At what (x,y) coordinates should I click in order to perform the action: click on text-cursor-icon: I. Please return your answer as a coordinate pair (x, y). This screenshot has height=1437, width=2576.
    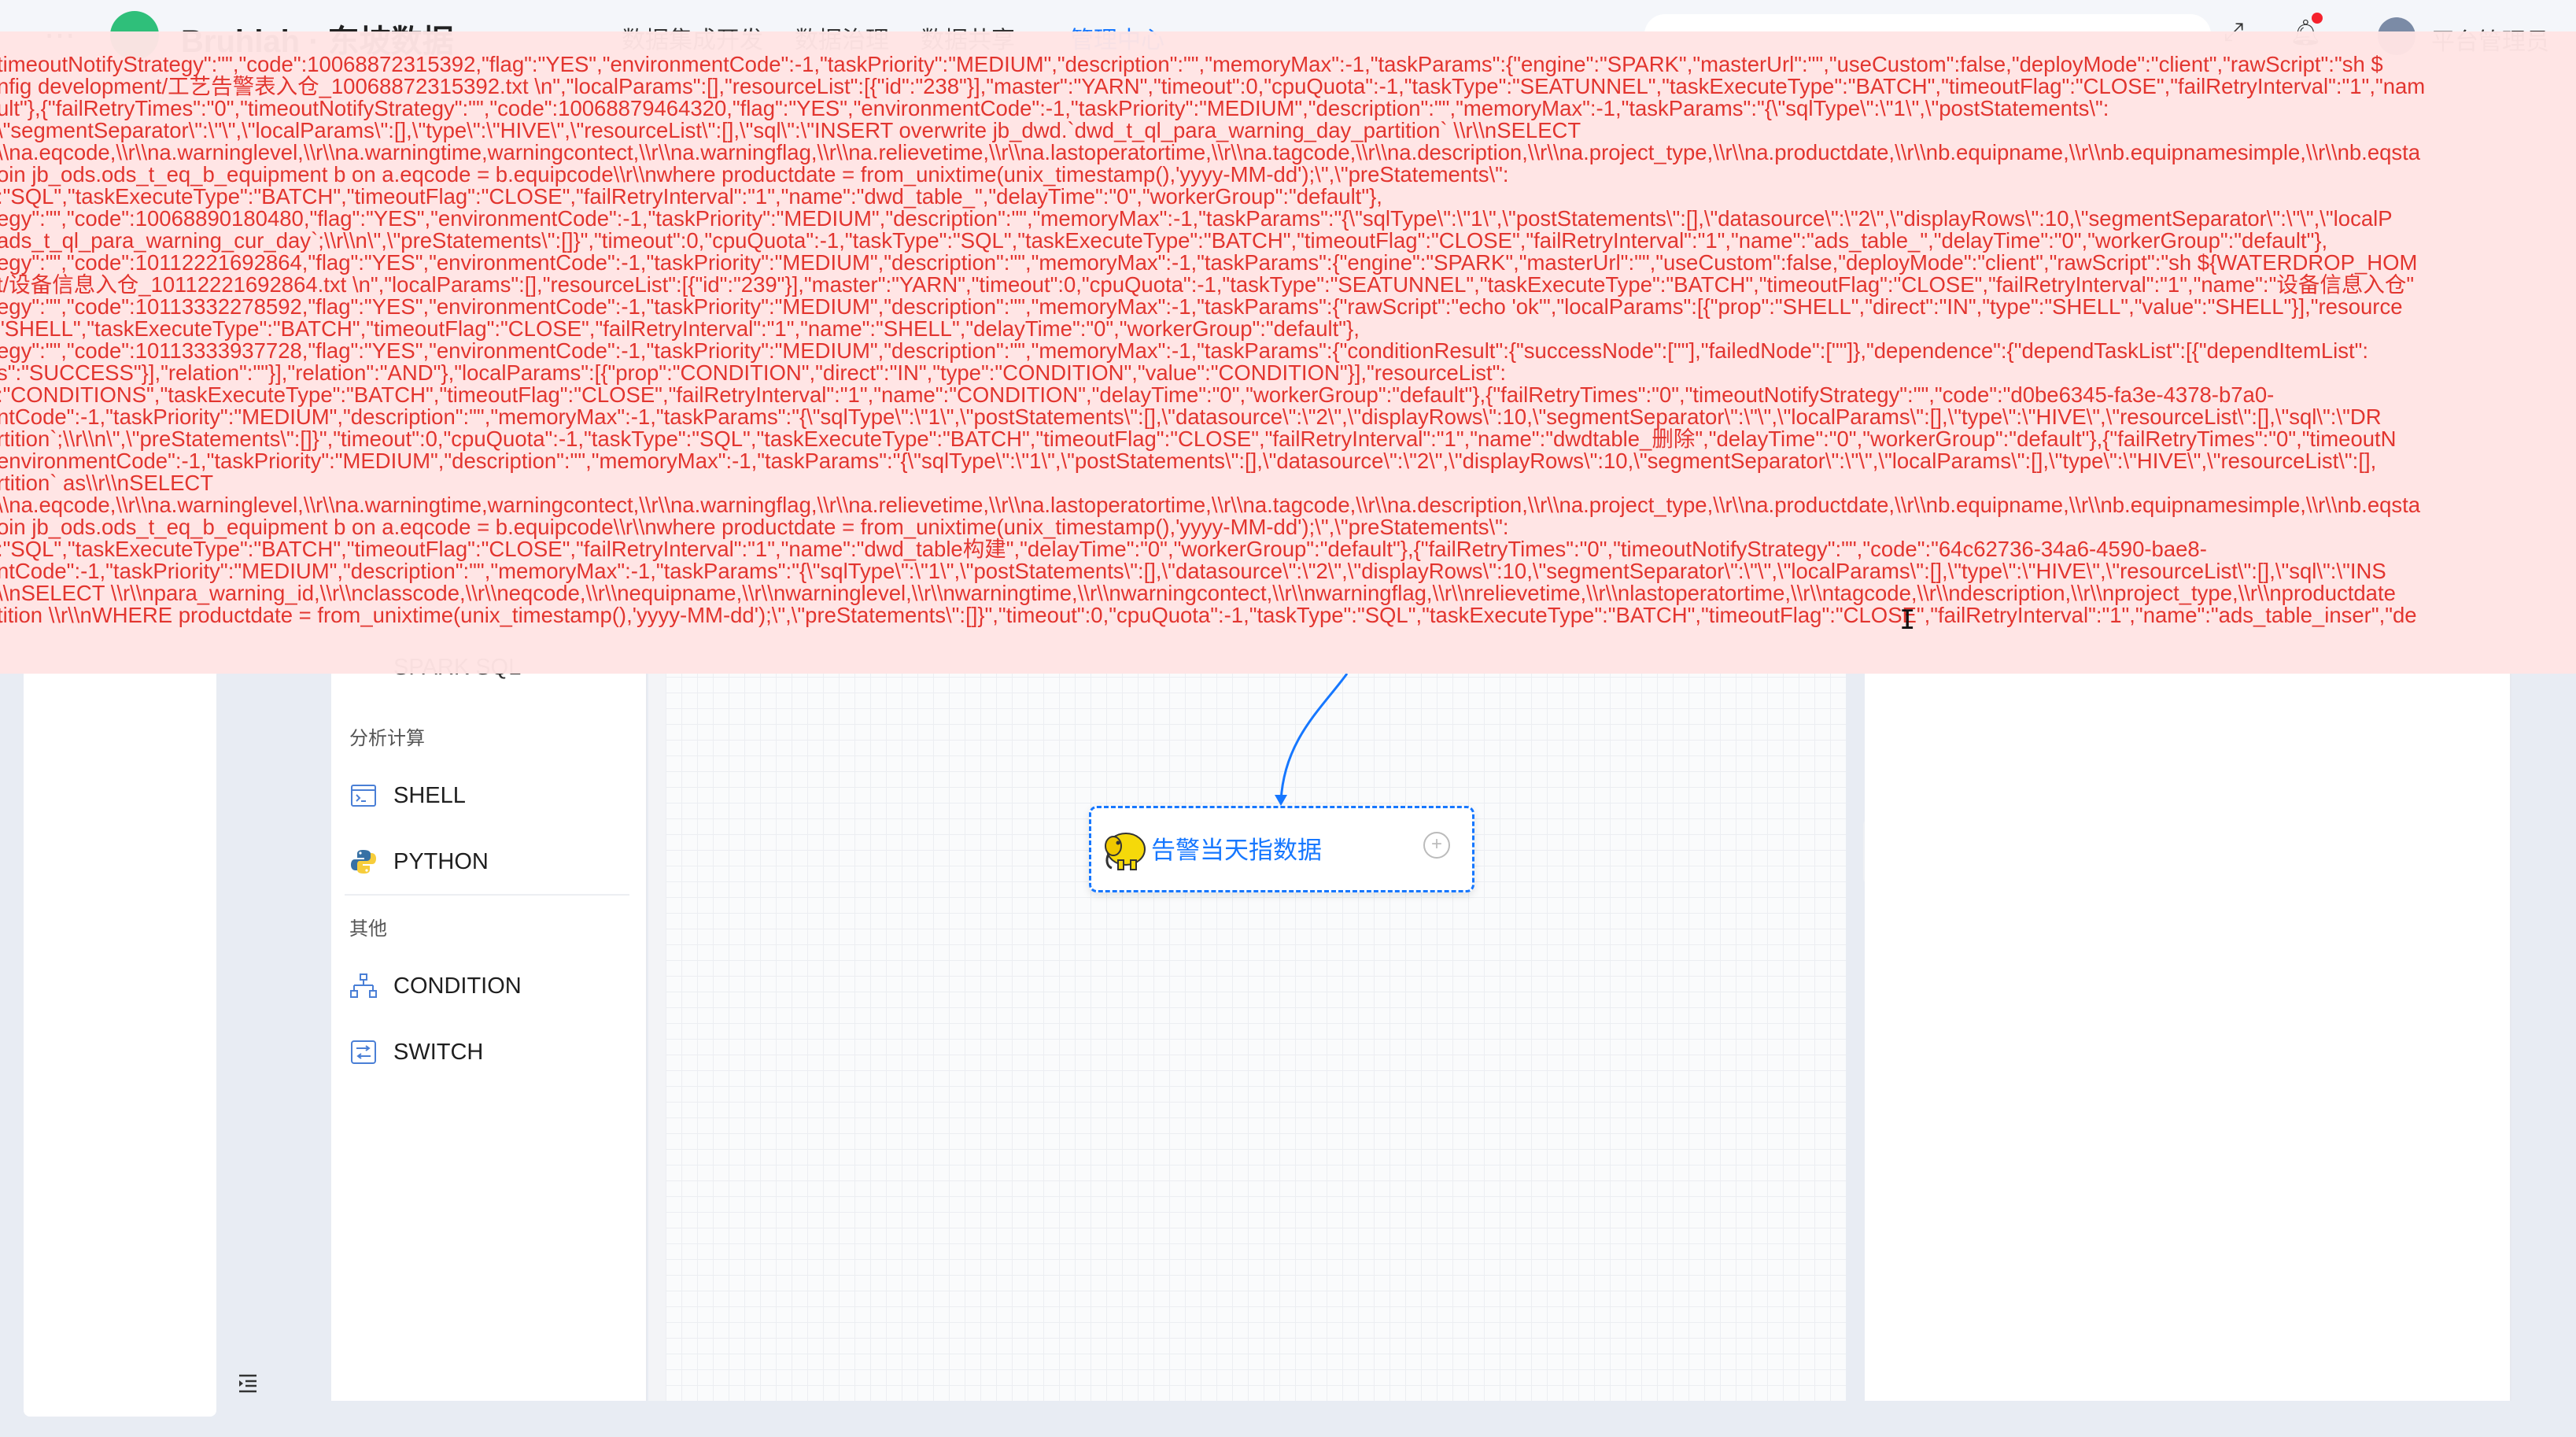
    Looking at the image, I should click on (1907, 620).